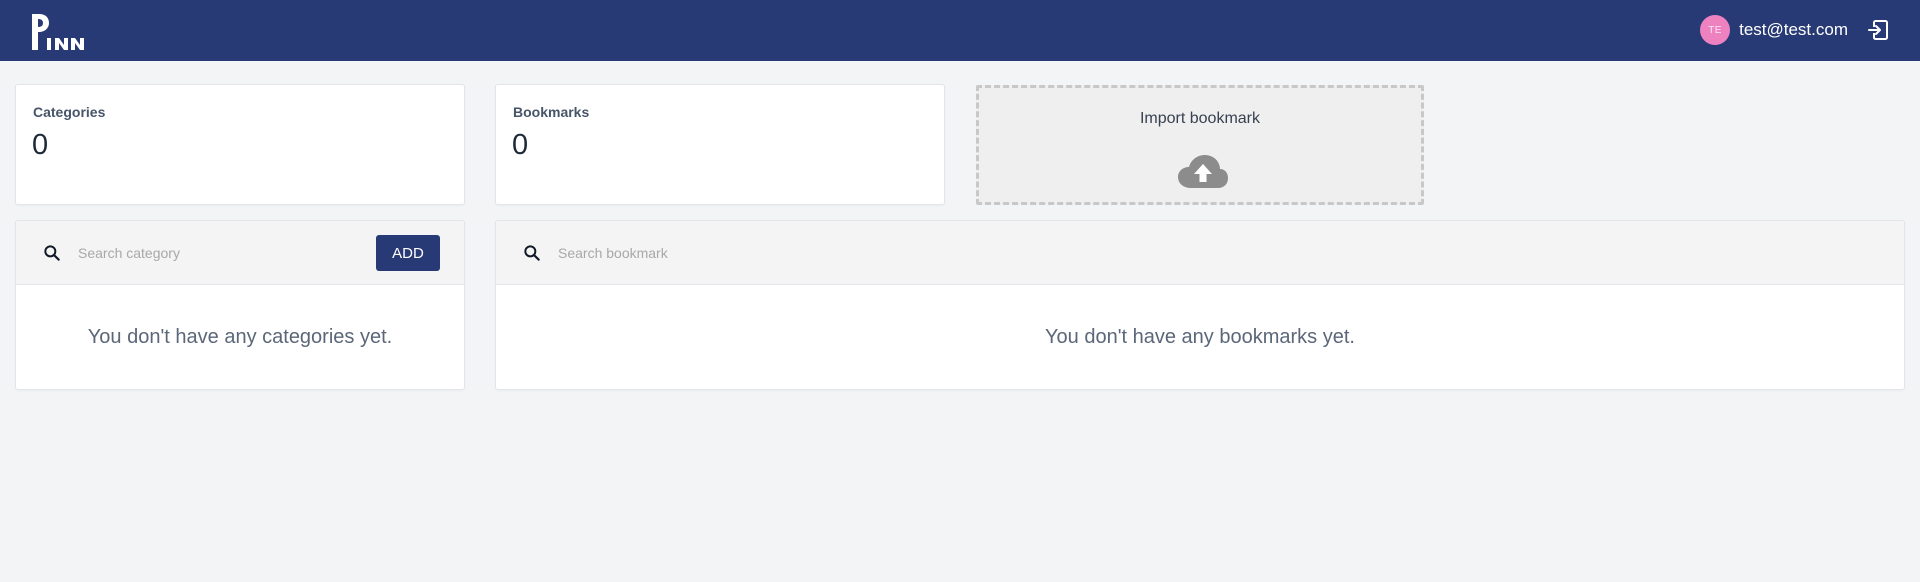 The width and height of the screenshot is (1920, 582). I want to click on categories-count: 0, so click(40, 145).